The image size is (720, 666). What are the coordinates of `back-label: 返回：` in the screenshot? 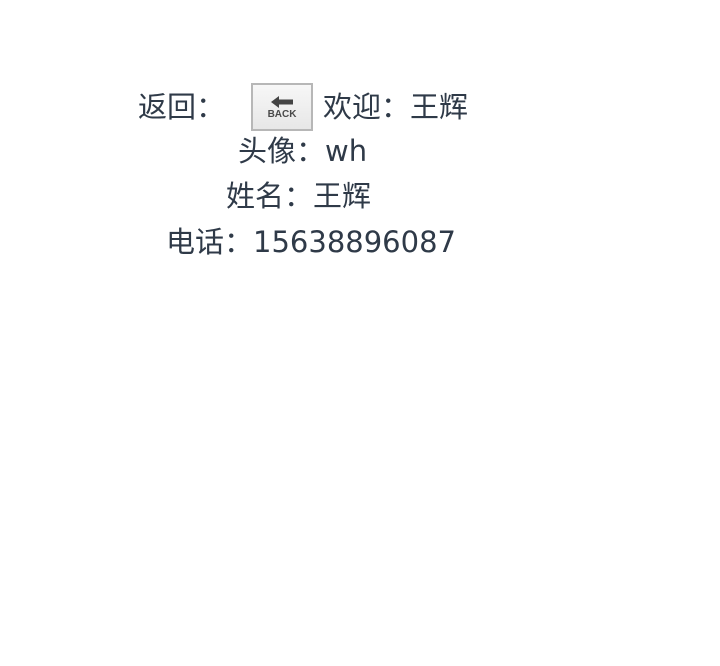 It's located at (182, 107).